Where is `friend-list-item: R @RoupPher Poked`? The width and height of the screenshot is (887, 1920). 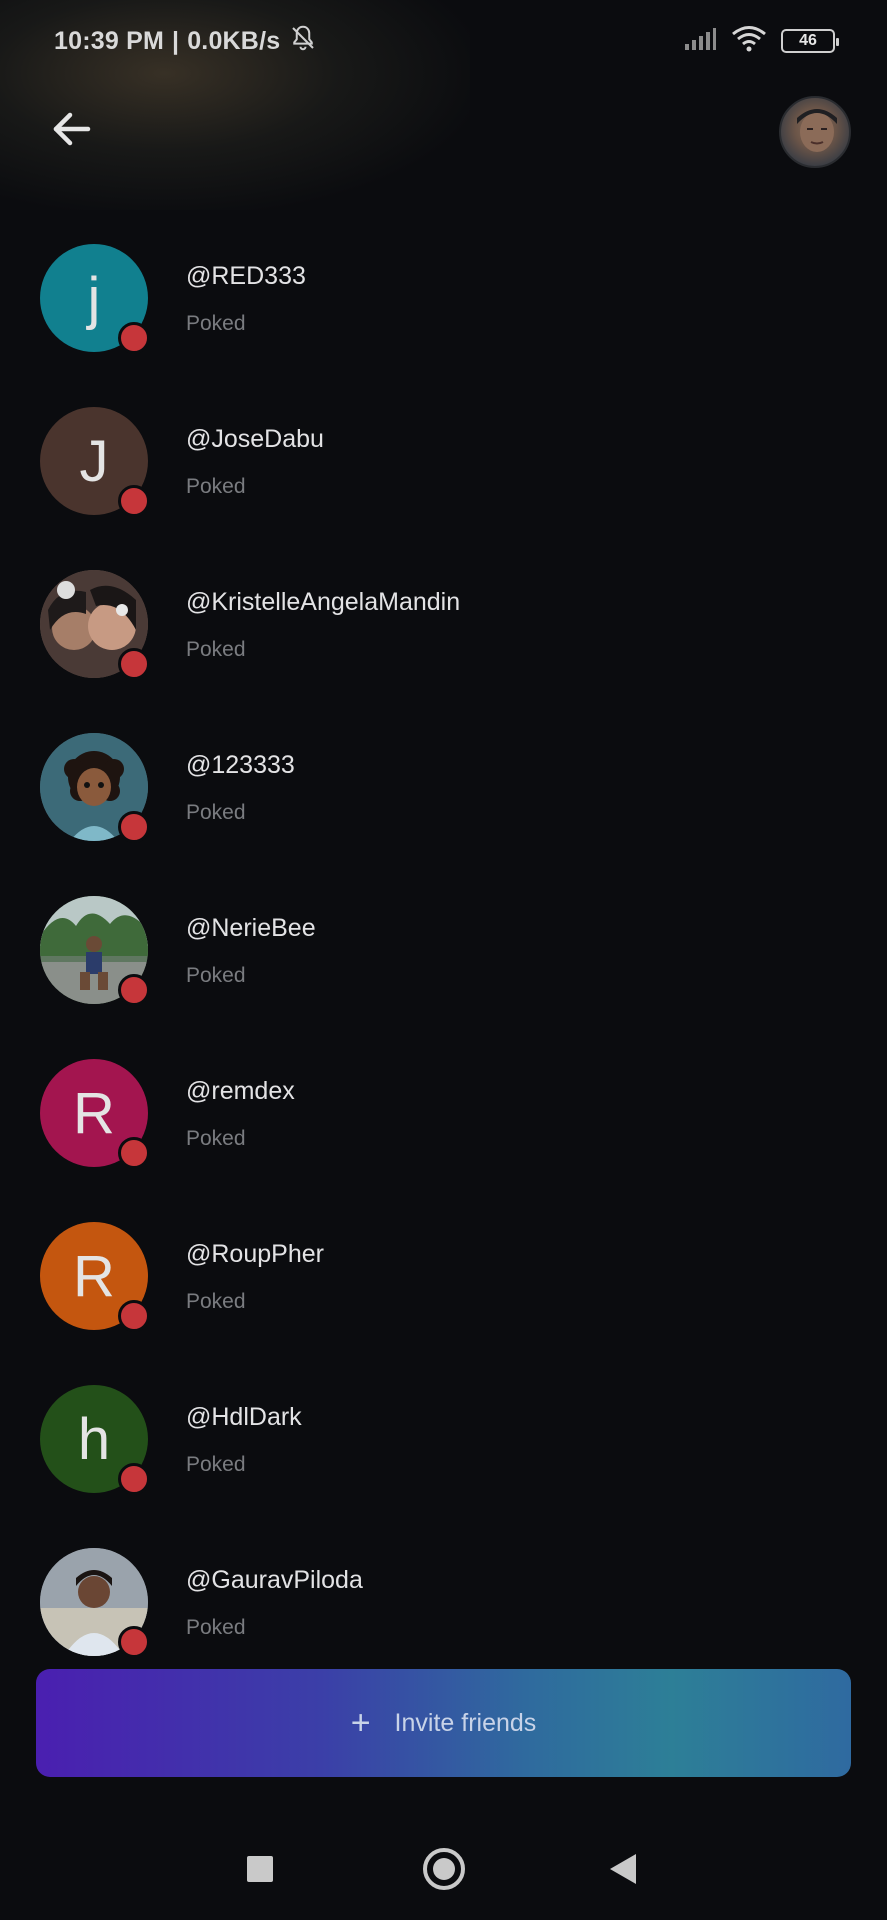 friend-list-item: R @RoupPher Poked is located at coordinates (443, 1291).